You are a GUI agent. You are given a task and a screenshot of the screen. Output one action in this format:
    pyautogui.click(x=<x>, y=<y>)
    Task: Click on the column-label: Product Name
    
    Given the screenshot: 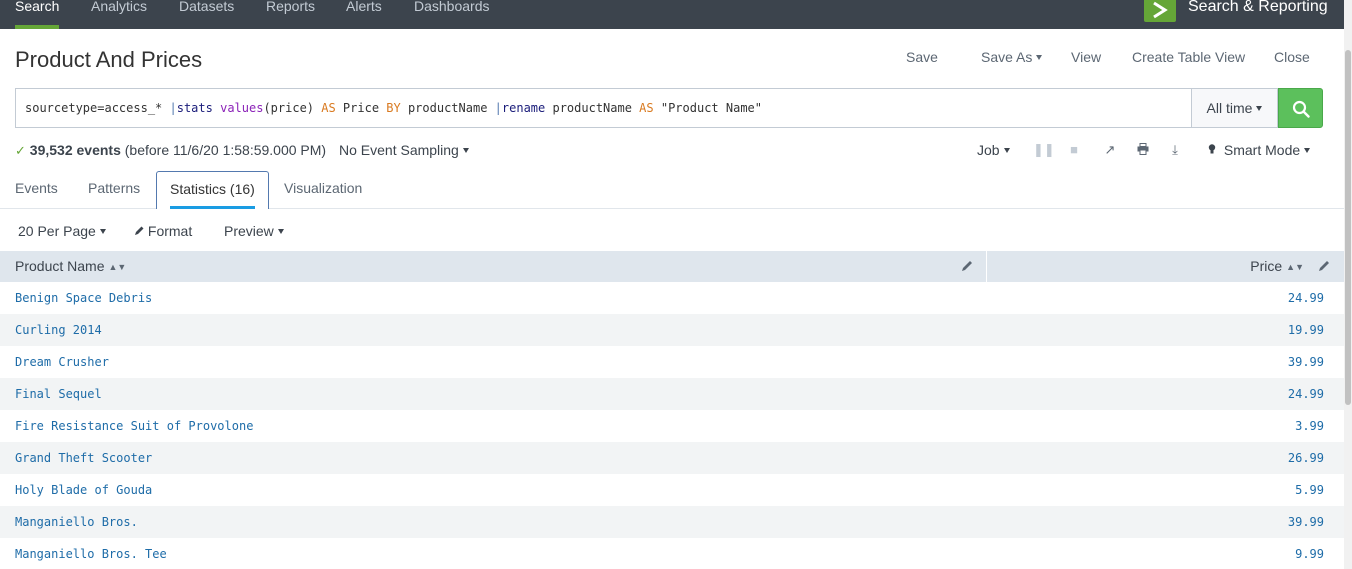 What is the action you would take?
    pyautogui.click(x=60, y=266)
    